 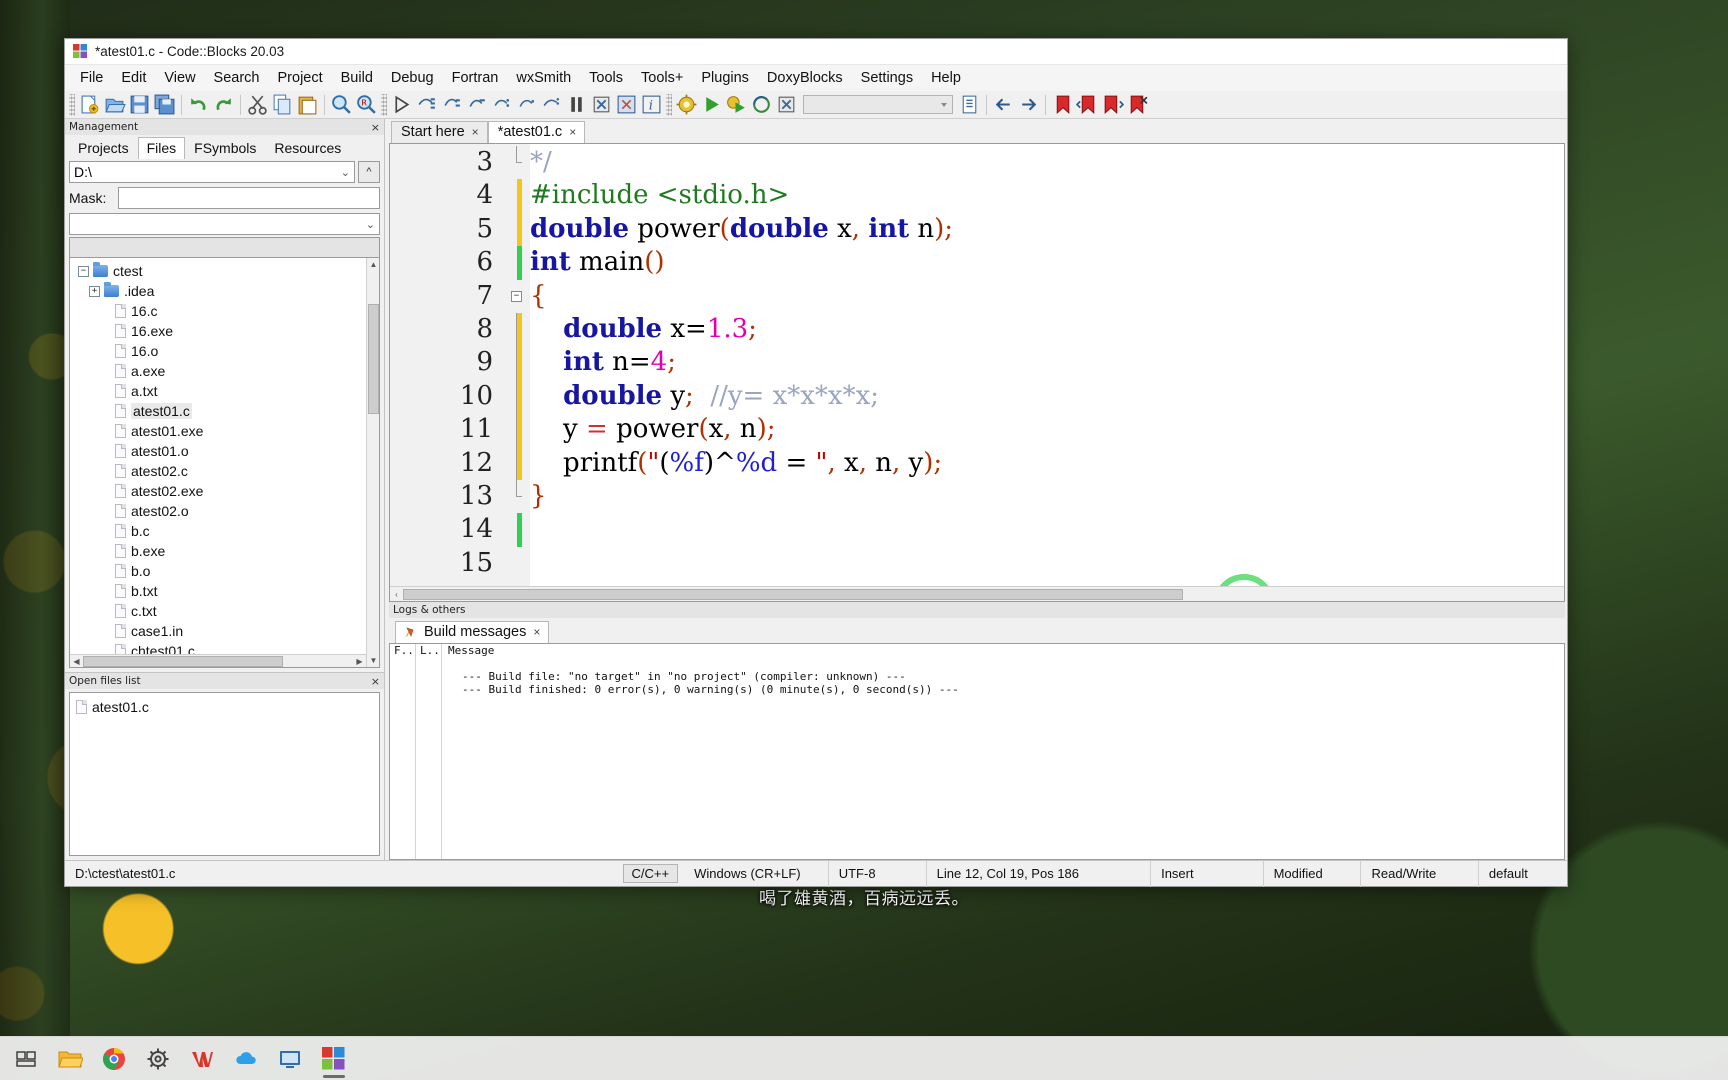 What do you see at coordinates (1062, 104) in the screenshot?
I see `toggle-bookmark-icon` at bounding box center [1062, 104].